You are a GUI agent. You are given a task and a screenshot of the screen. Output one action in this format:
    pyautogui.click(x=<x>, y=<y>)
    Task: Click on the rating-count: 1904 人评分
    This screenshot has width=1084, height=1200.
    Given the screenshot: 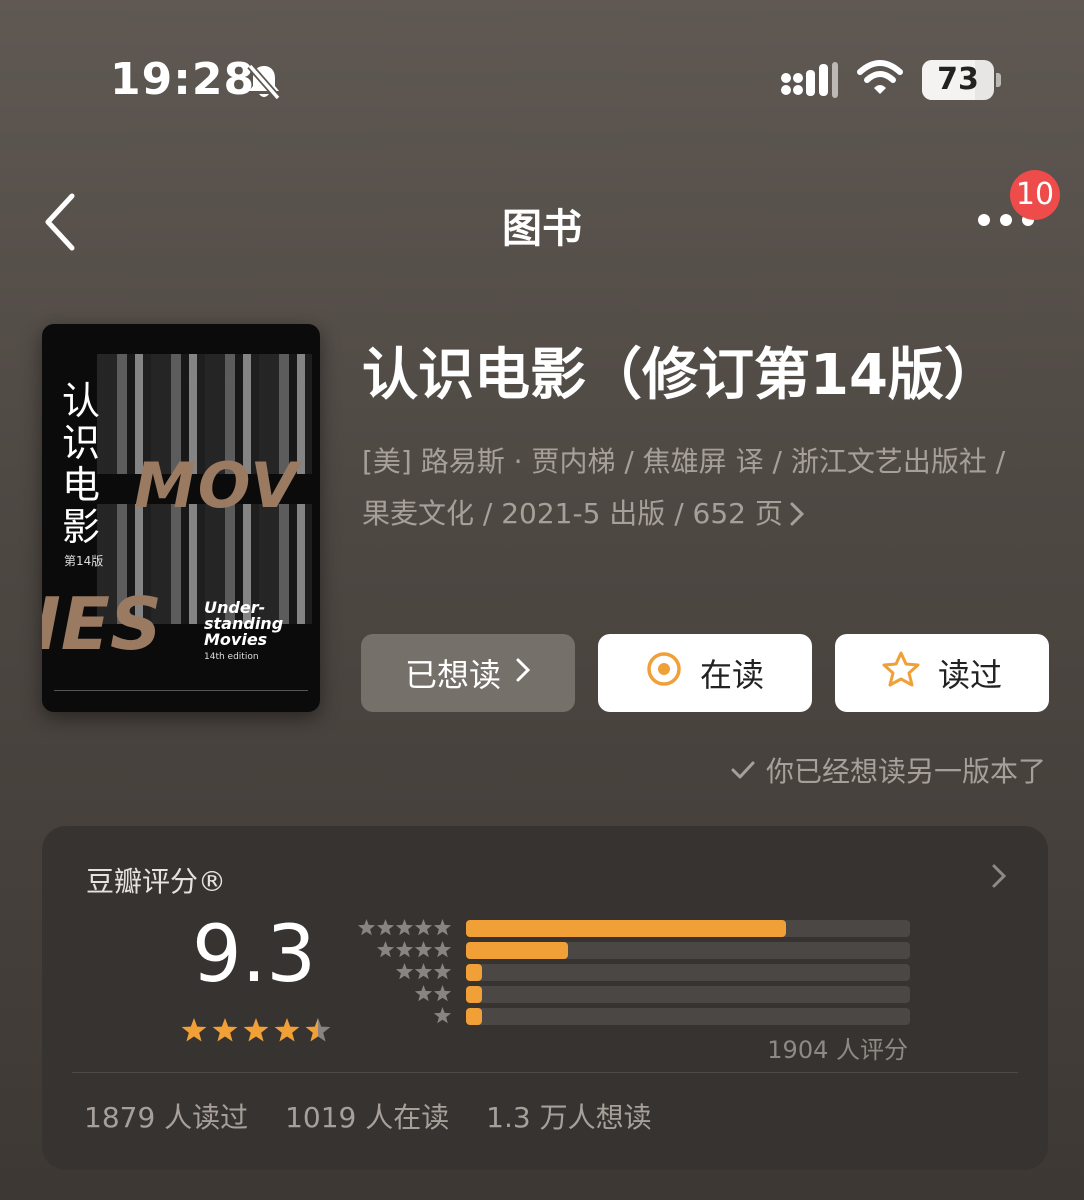 What is the action you would take?
    pyautogui.click(x=837, y=1050)
    